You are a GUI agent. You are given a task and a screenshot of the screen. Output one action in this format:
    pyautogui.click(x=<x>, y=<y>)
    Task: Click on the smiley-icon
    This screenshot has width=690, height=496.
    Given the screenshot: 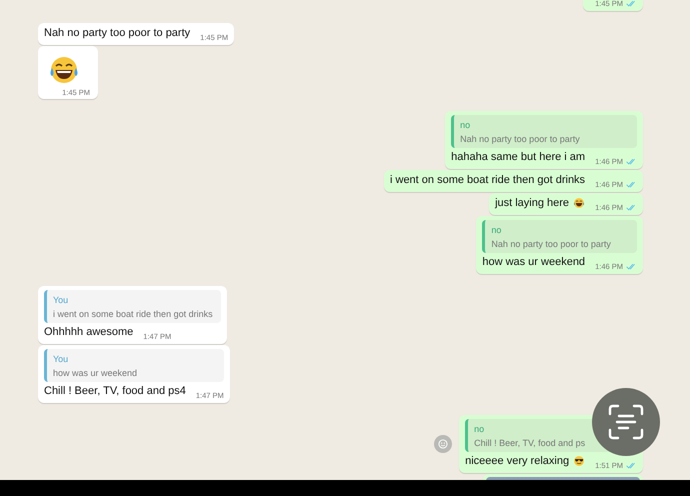 What is the action you would take?
    pyautogui.click(x=443, y=444)
    